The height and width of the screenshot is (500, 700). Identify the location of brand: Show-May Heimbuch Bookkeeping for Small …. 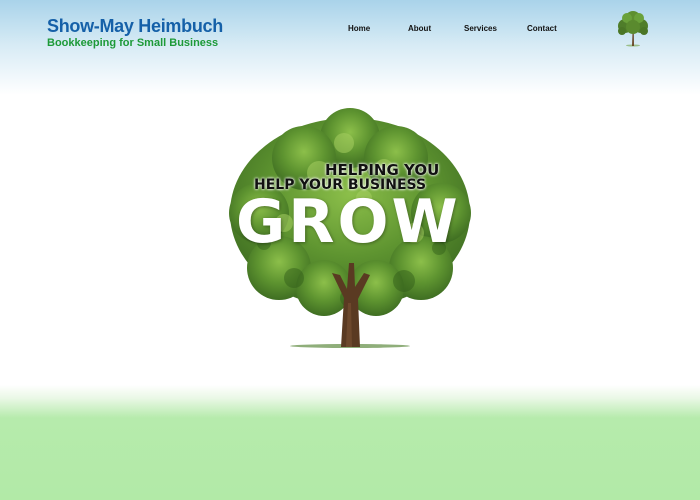
(135, 33).